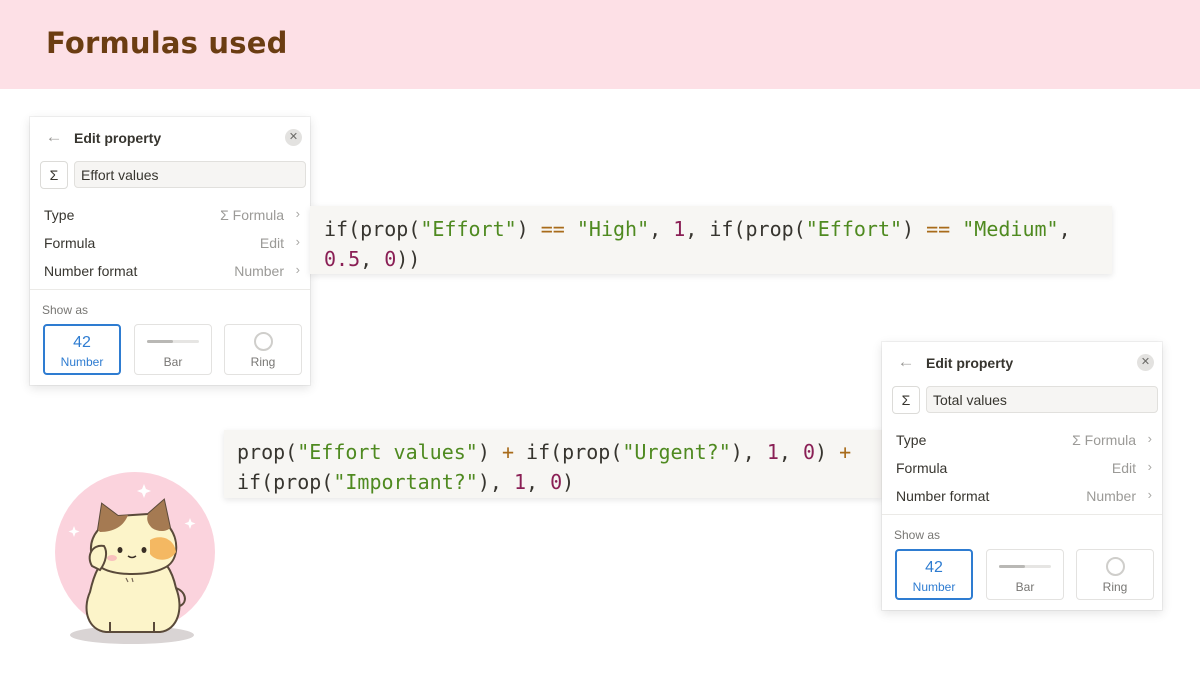 This screenshot has height=683, width=1200. I want to click on number-format-label: Number format, so click(943, 496).